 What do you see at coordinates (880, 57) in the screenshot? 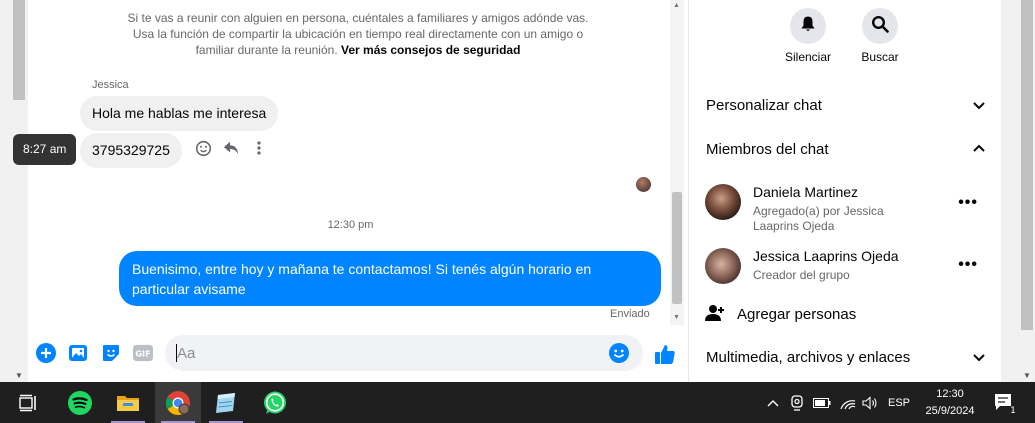
I see `search-label: Buscar` at bounding box center [880, 57].